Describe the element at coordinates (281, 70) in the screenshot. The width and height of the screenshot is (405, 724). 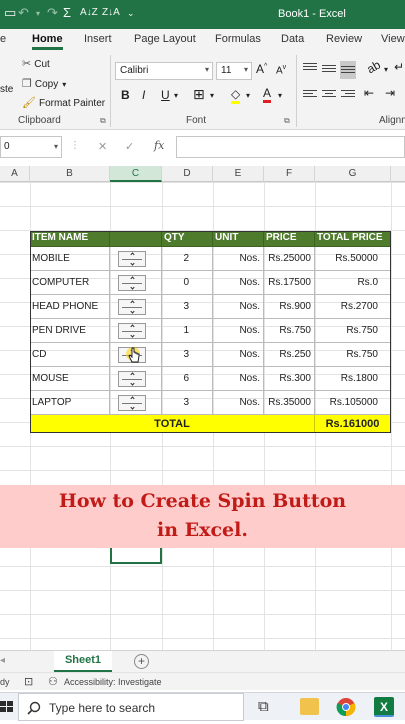
I see `shrink-font-button: Av` at that location.